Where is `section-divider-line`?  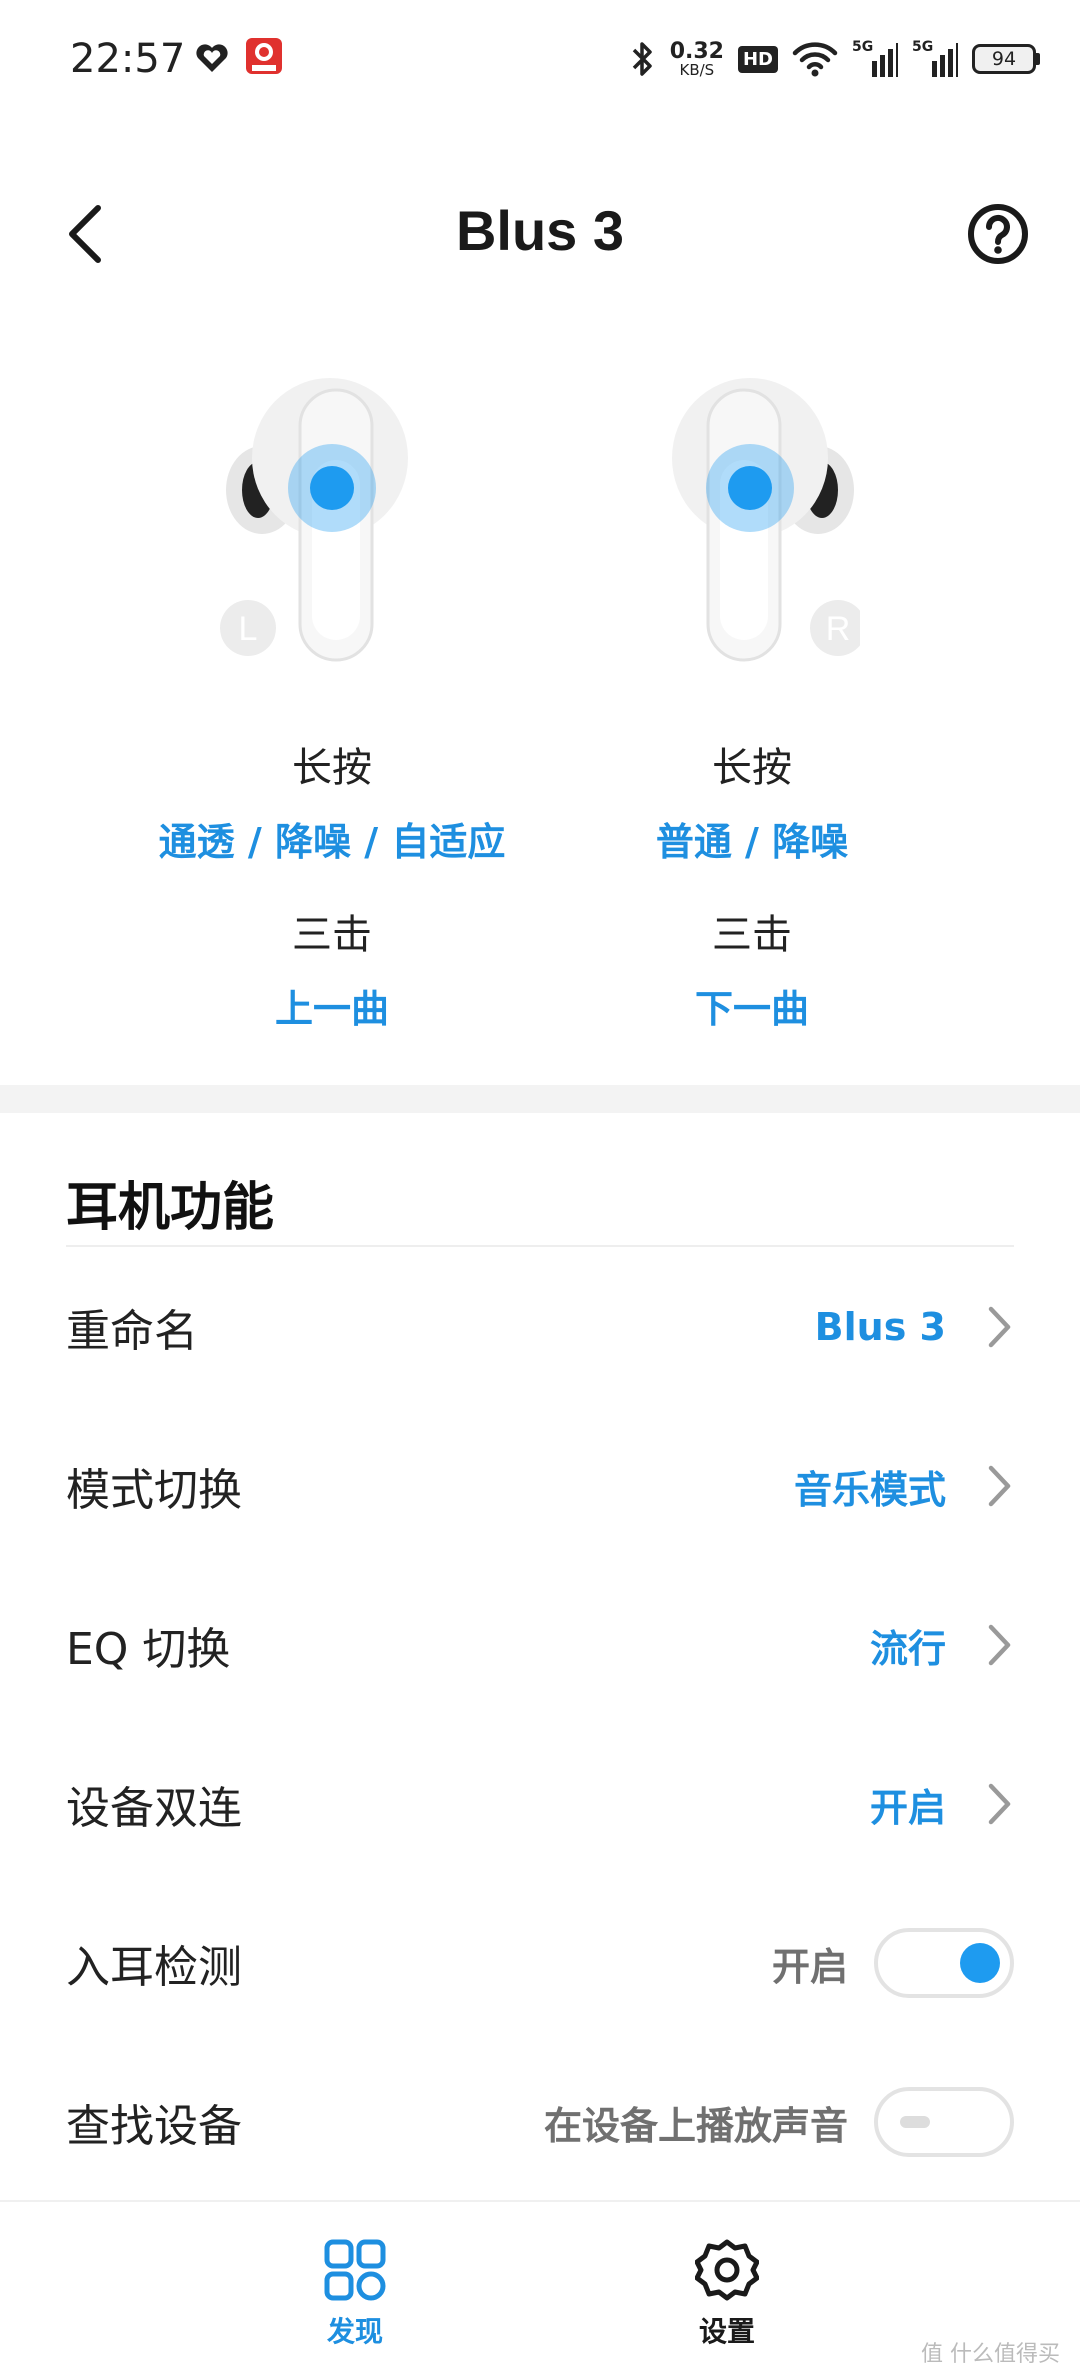 section-divider-line is located at coordinates (540, 1246).